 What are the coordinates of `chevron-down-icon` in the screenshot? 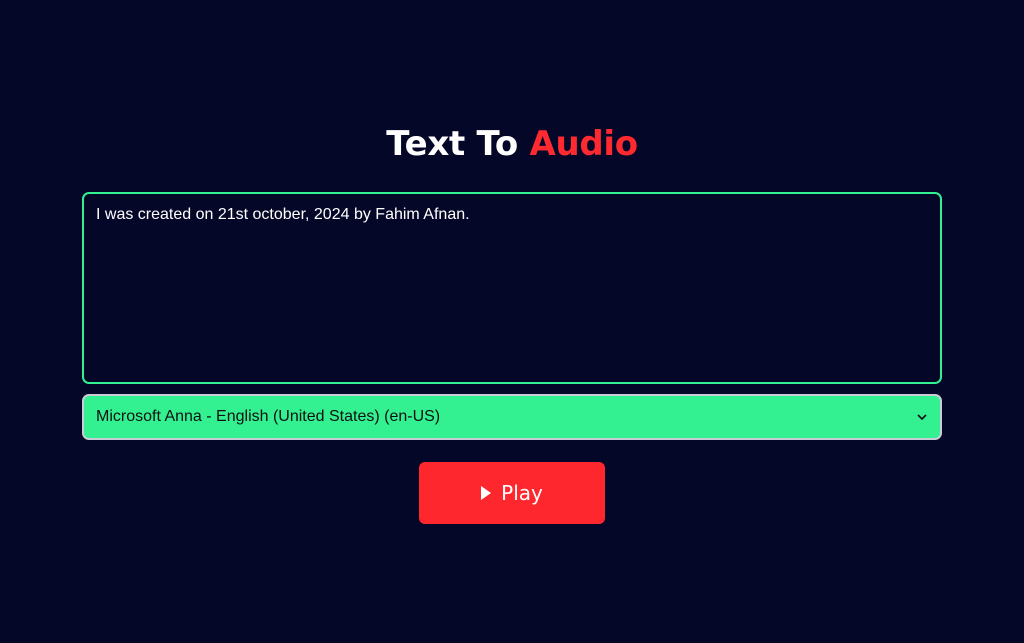 It's located at (922, 417).